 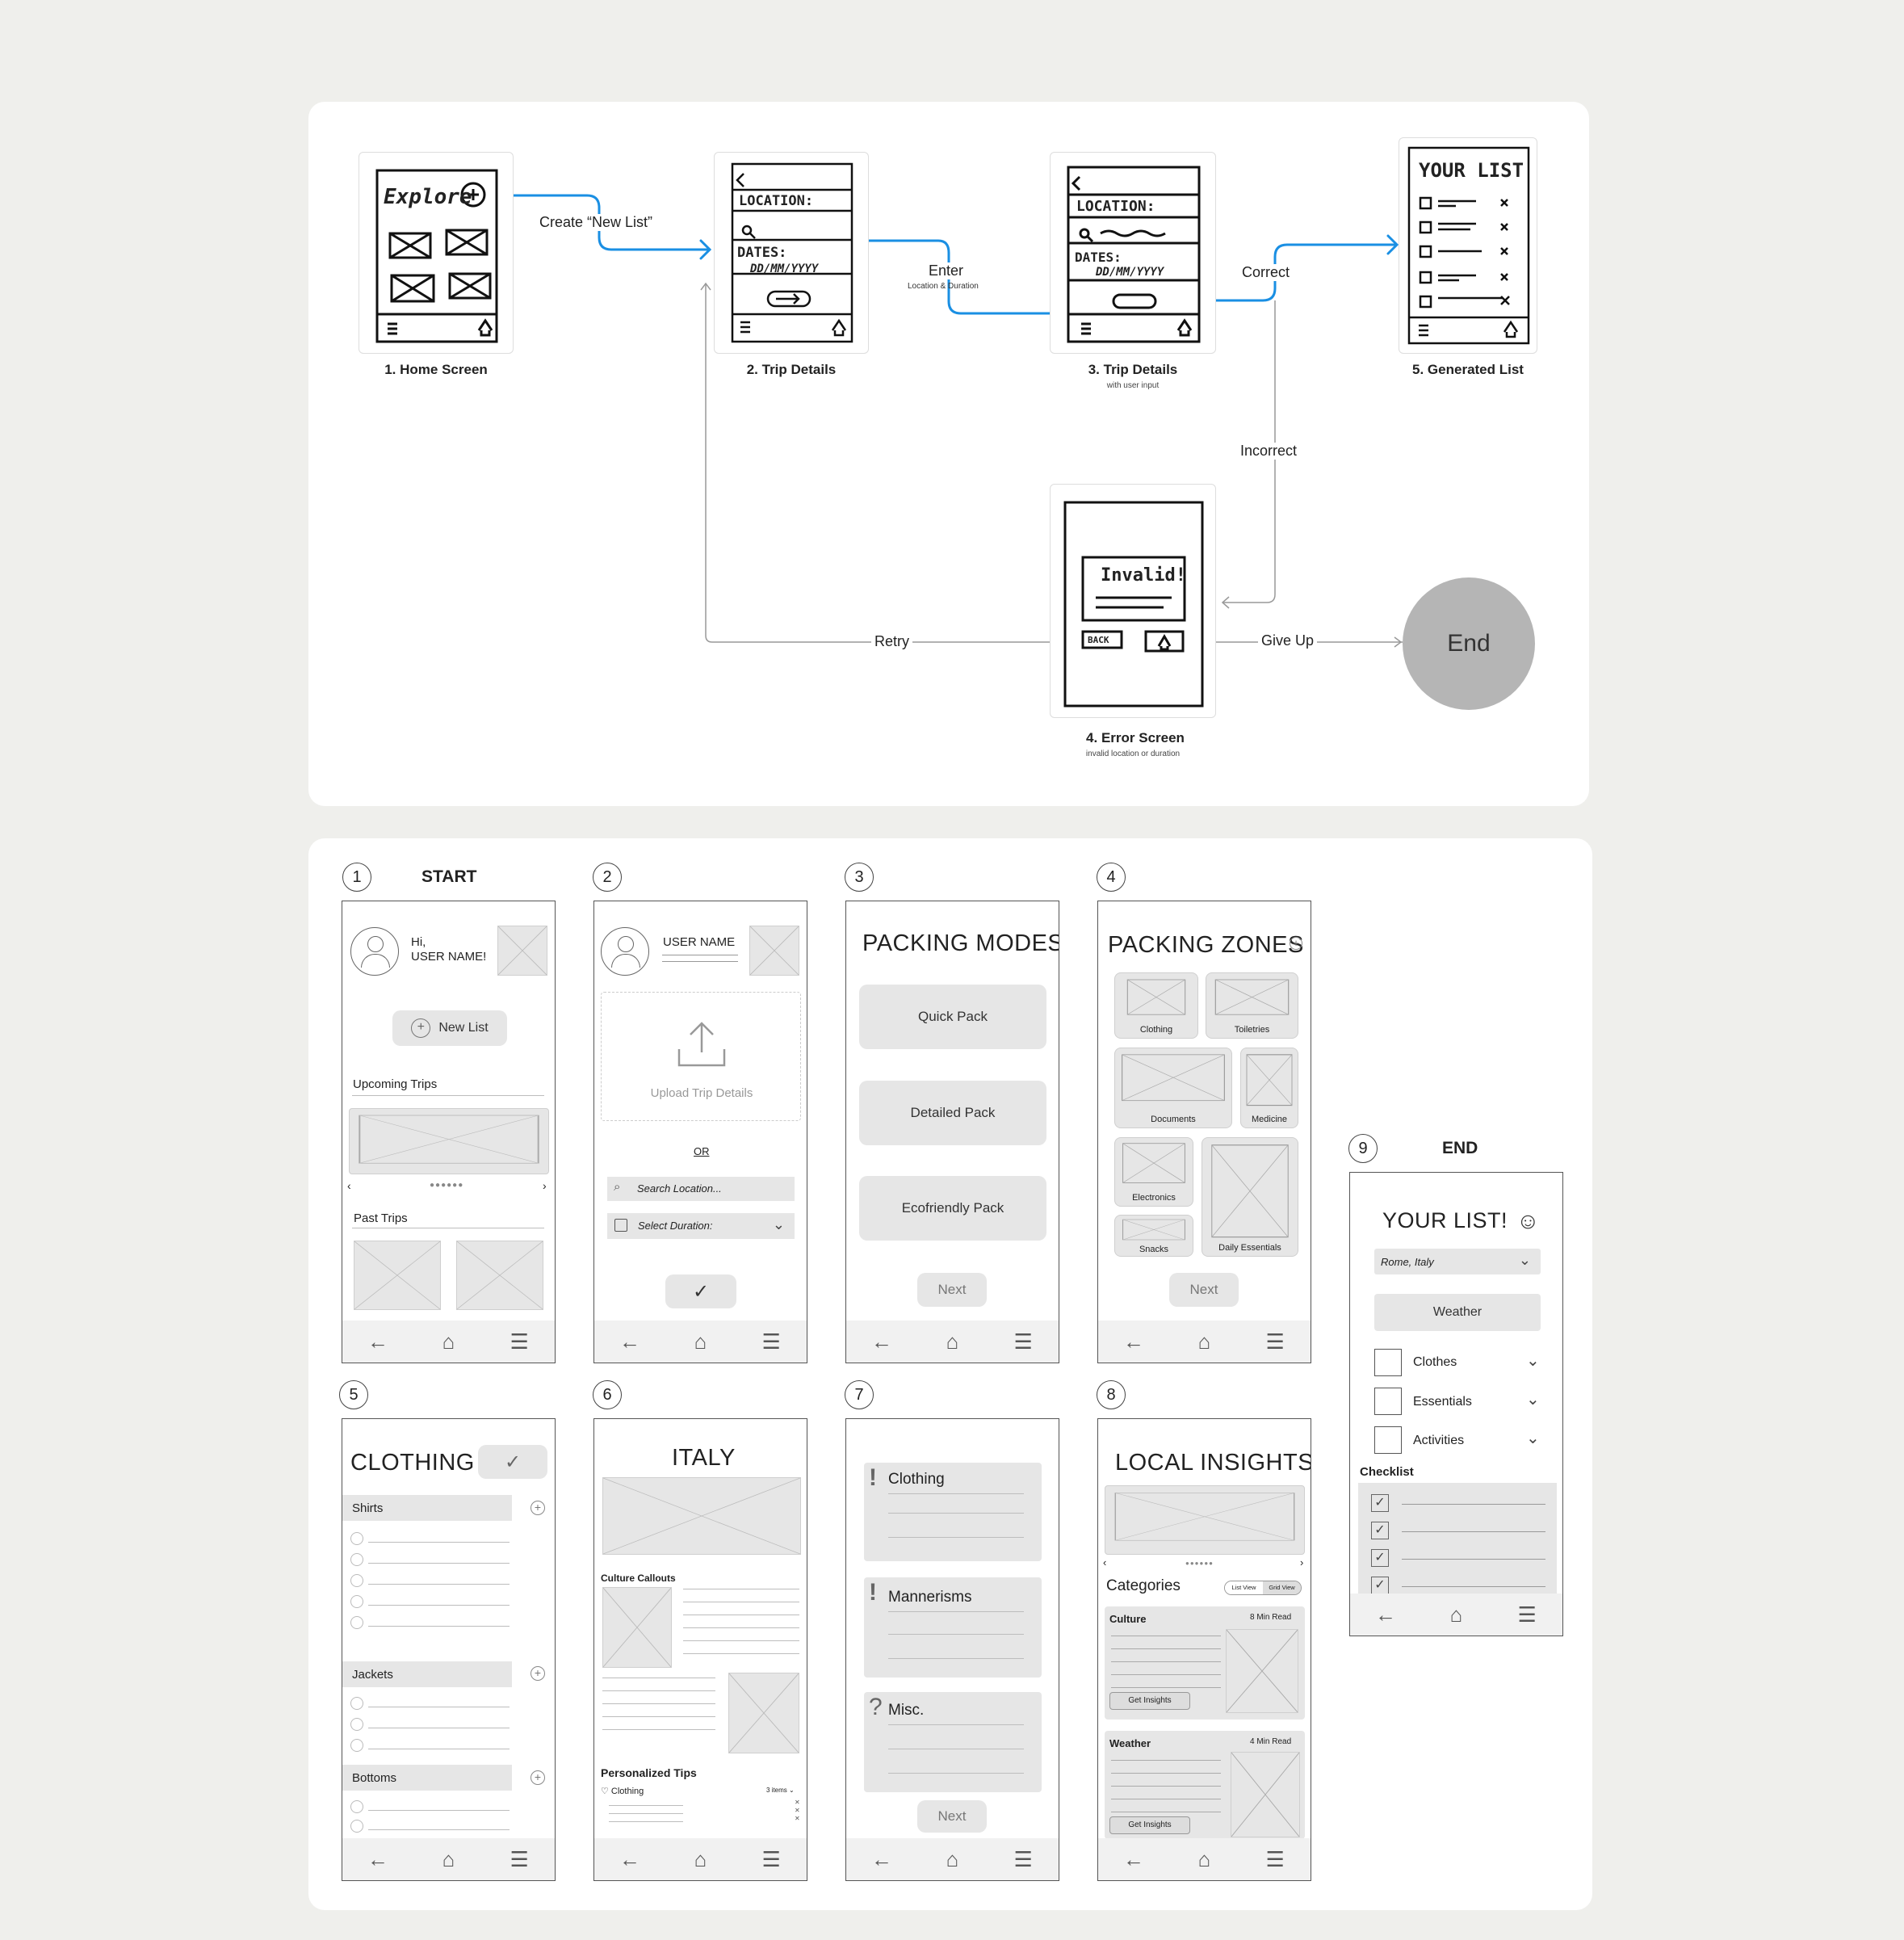 What do you see at coordinates (960, 943) in the screenshot?
I see `page-title: PACKING MODES` at bounding box center [960, 943].